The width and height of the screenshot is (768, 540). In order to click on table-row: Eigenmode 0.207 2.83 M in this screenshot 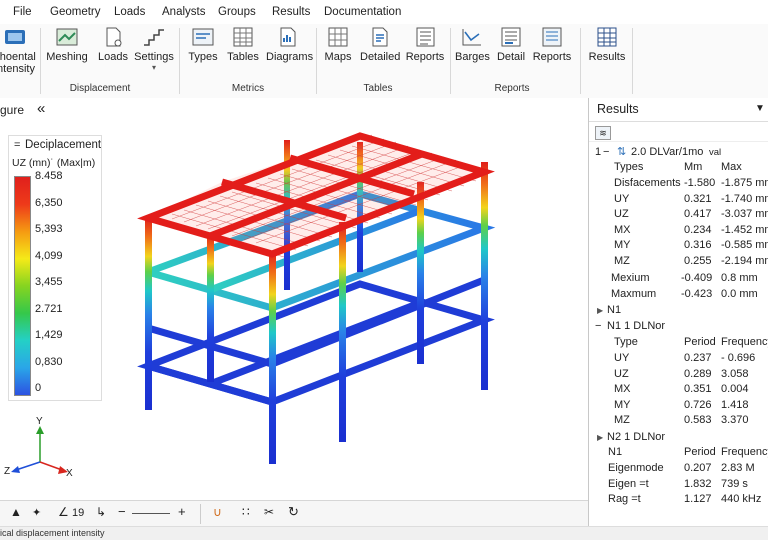, I will do `click(678, 468)`.